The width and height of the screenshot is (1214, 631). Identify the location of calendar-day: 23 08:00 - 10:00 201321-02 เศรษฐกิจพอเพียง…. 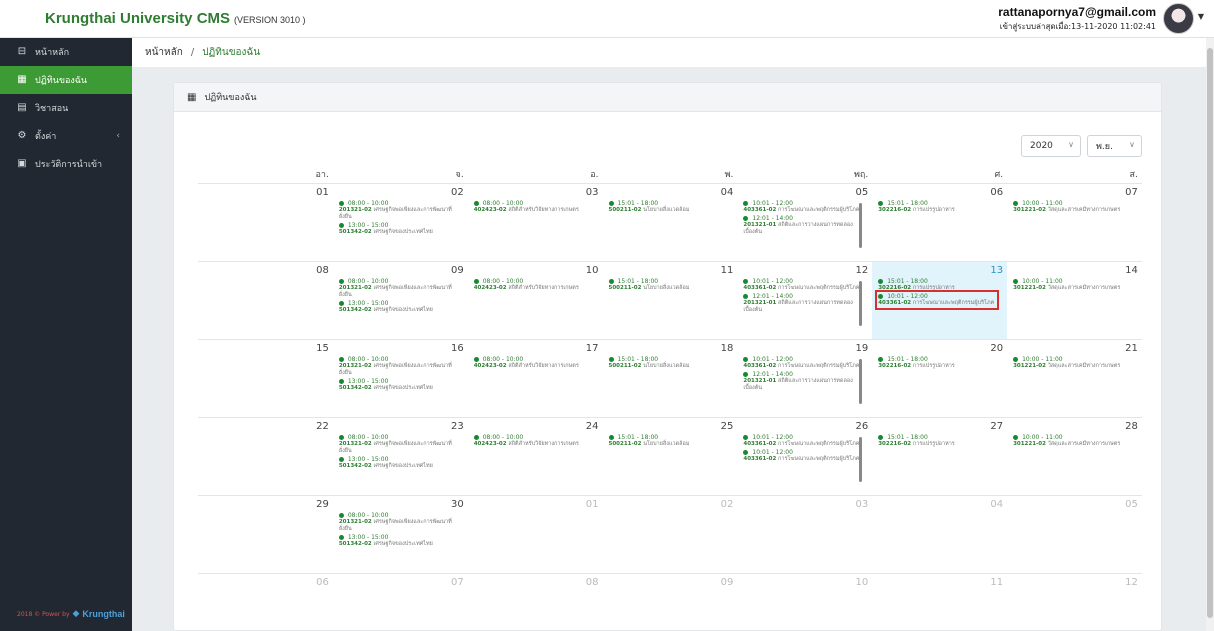
(400, 457).